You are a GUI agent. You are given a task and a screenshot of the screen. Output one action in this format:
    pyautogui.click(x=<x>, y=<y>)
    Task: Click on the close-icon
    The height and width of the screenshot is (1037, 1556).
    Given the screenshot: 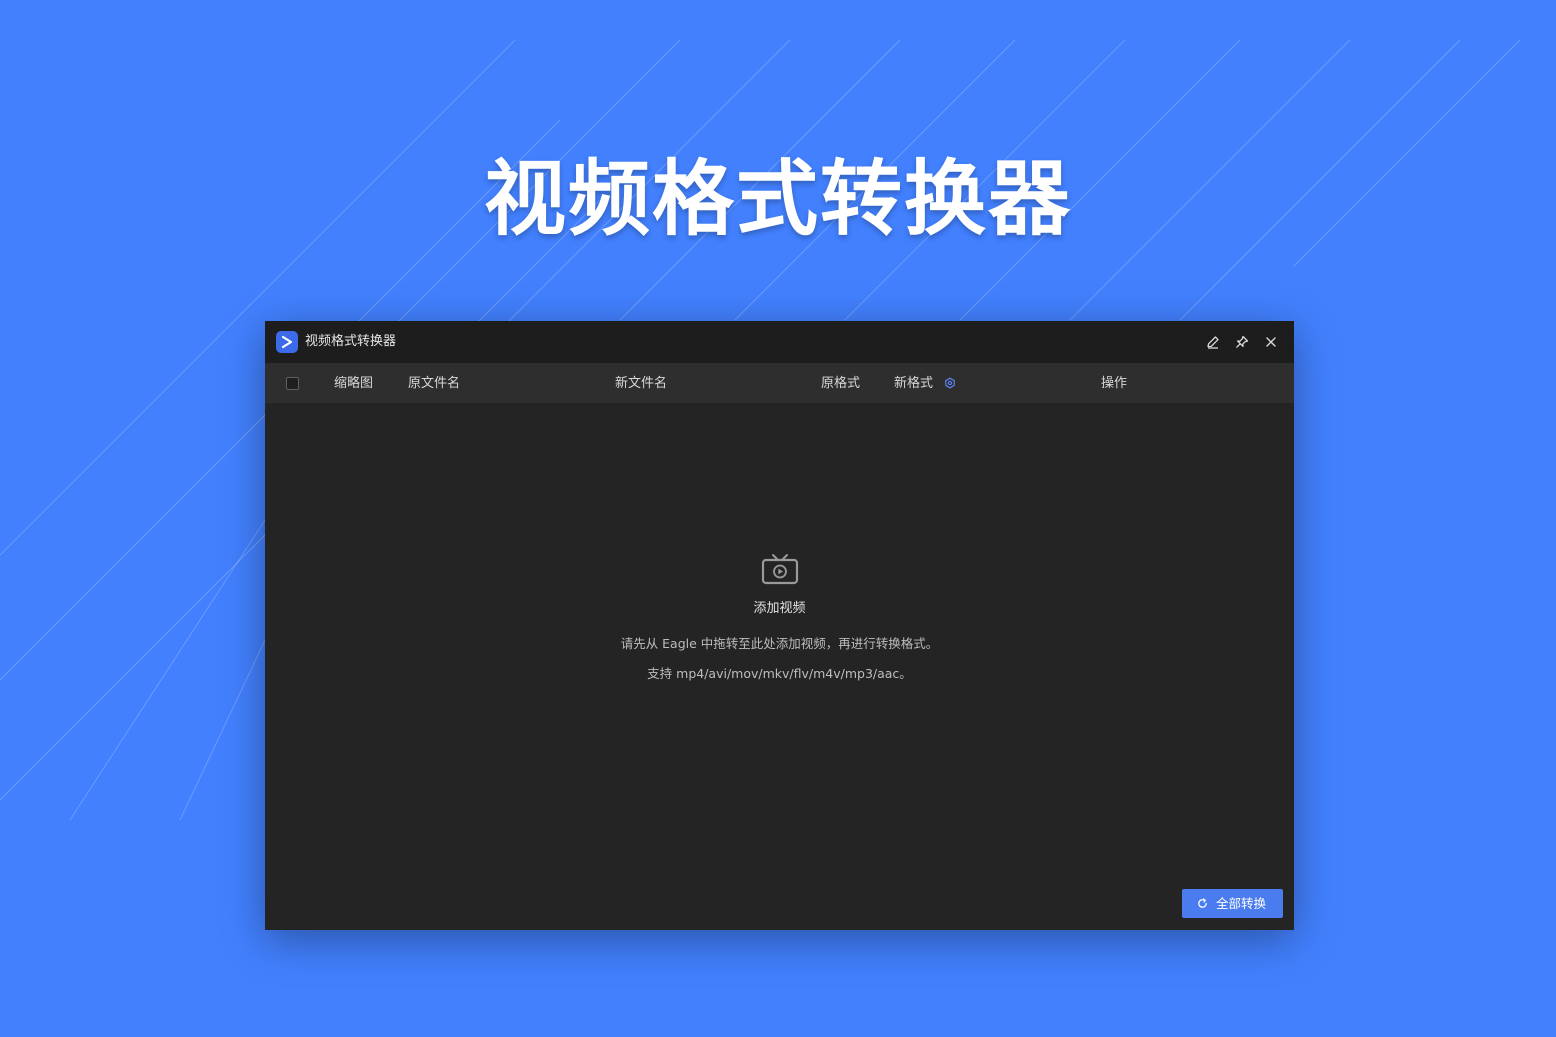 What is the action you would take?
    pyautogui.click(x=1271, y=342)
    